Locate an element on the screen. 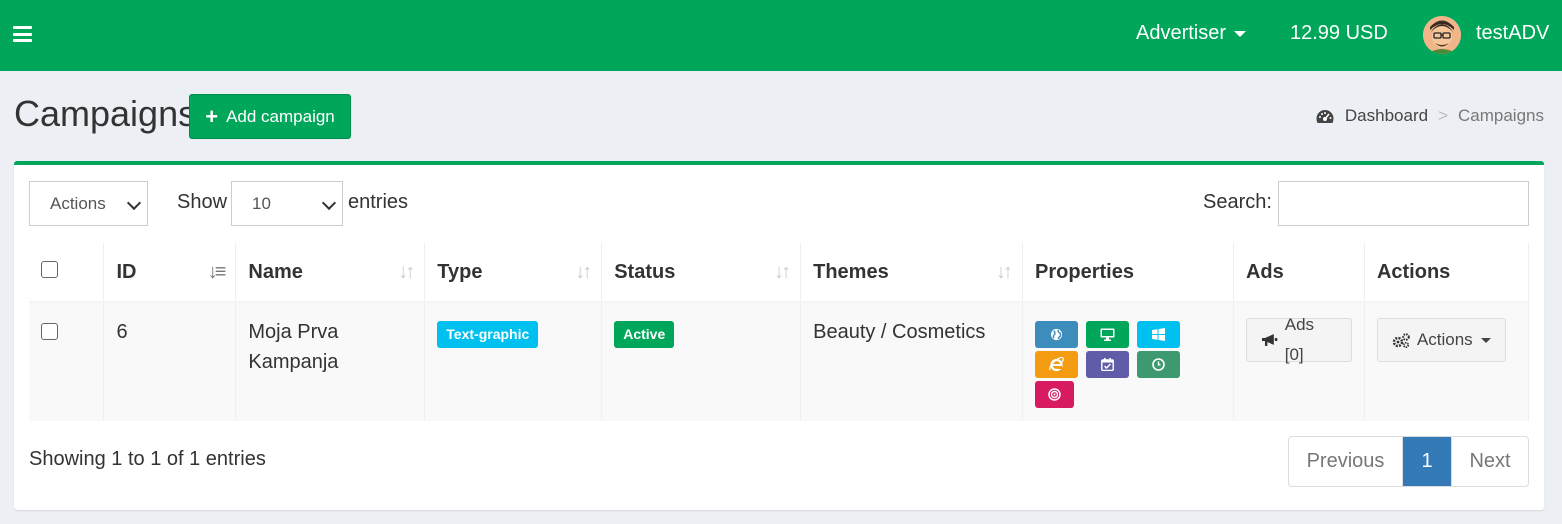 The height and width of the screenshot is (524, 1562). target-icon is located at coordinates (1055, 394).